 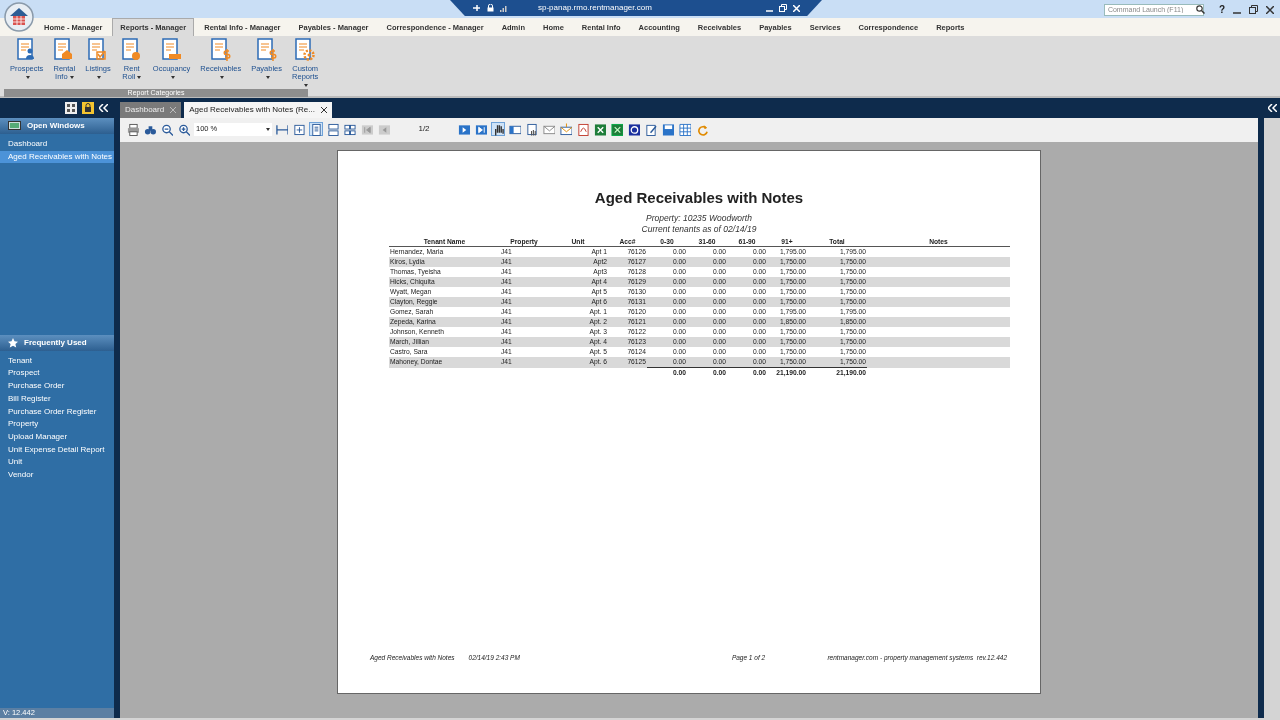 What do you see at coordinates (350, 129) in the screenshot?
I see `grid-icon` at bounding box center [350, 129].